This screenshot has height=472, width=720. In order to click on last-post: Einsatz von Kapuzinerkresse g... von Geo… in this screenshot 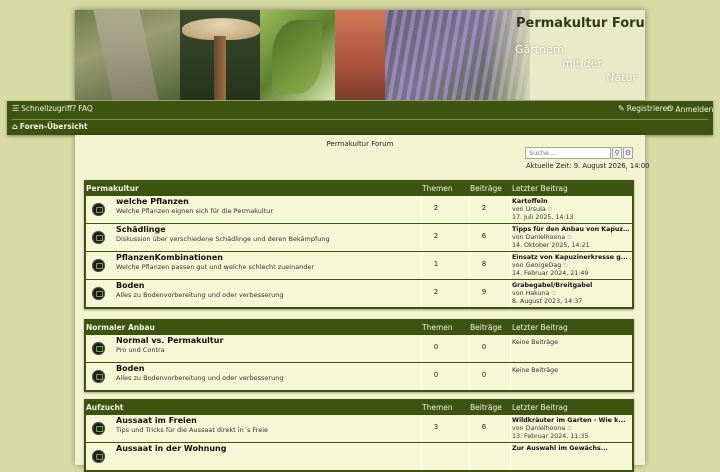, I will do `click(571, 266)`.